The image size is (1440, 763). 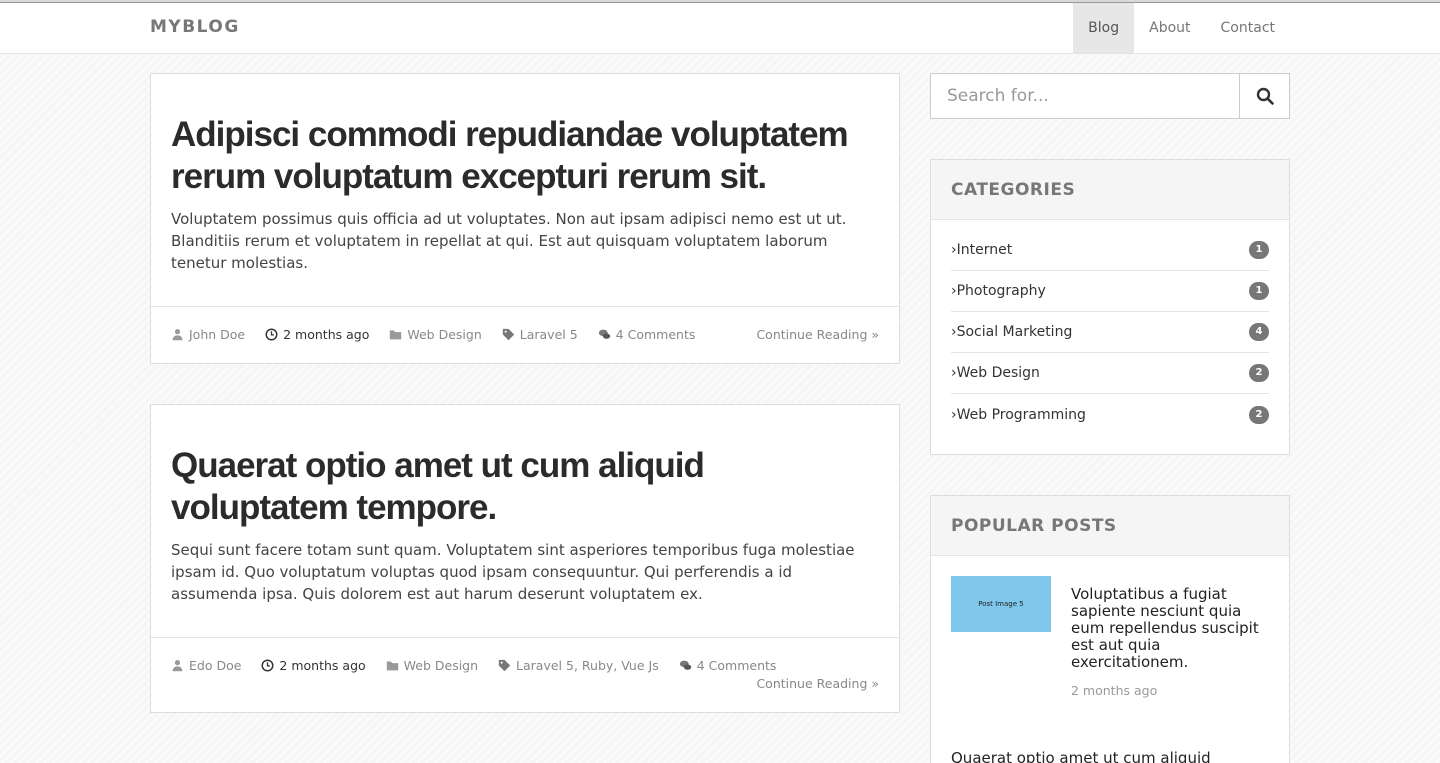 What do you see at coordinates (215, 665) in the screenshot?
I see `post-author-name: Edo Doe` at bounding box center [215, 665].